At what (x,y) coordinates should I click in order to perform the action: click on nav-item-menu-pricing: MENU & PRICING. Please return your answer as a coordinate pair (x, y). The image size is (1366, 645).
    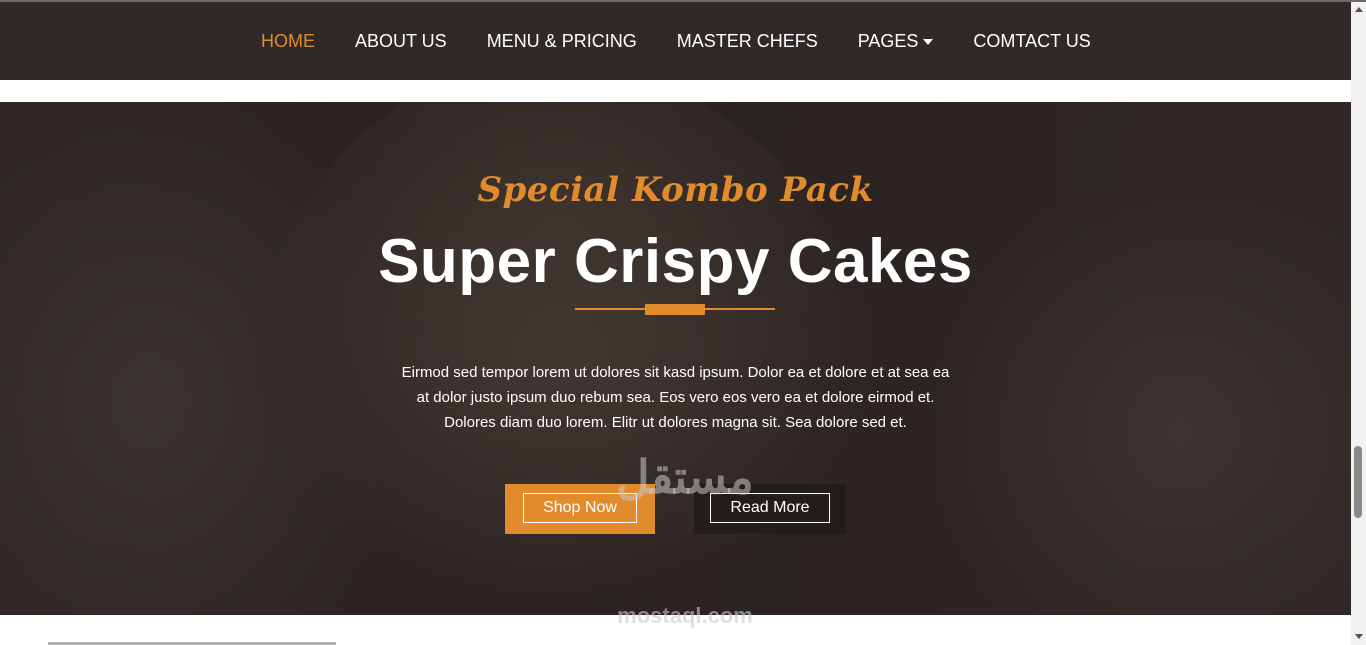
    Looking at the image, I should click on (562, 41).